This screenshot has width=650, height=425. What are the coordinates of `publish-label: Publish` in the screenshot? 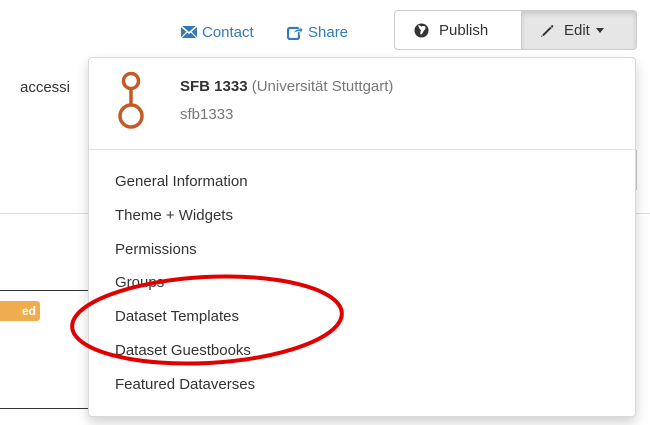 It's located at (464, 30).